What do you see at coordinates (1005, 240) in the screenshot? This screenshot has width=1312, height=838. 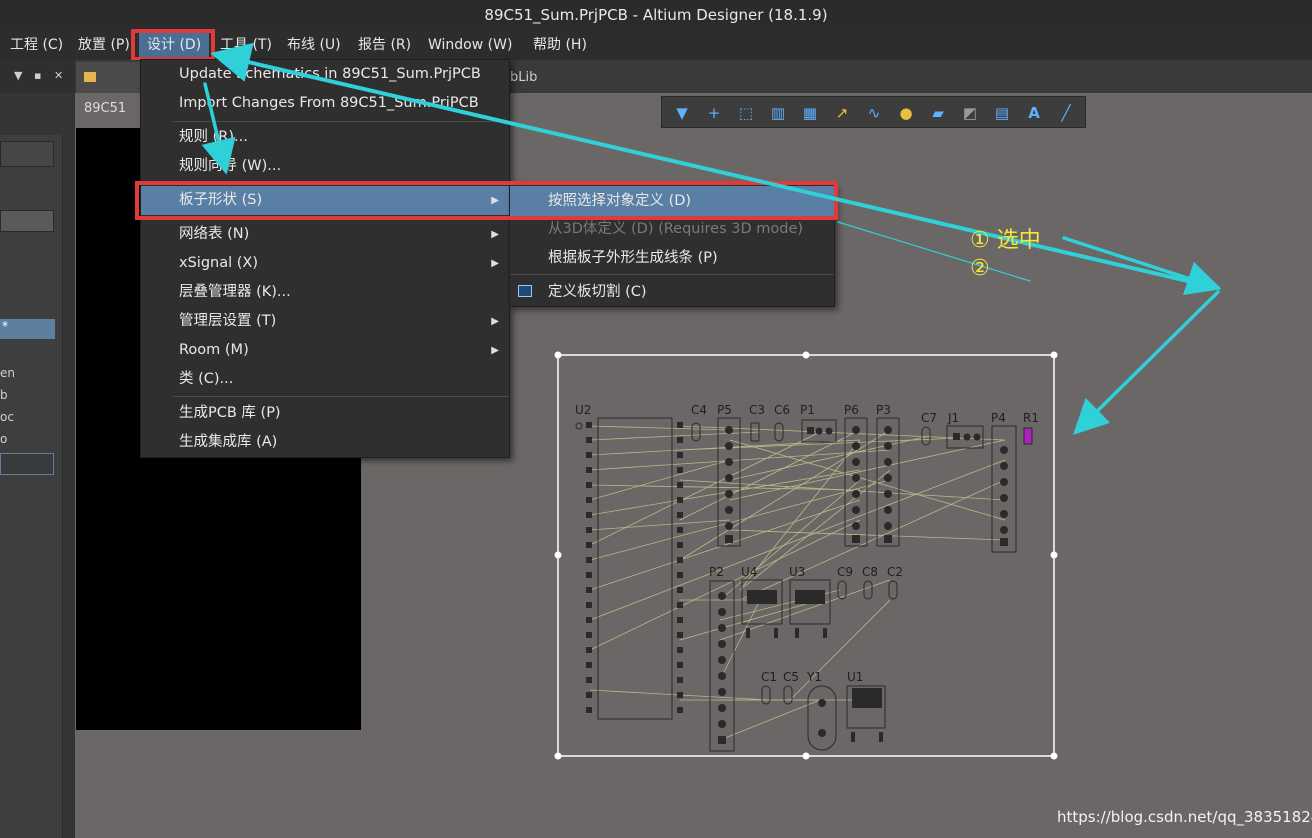 I see `step1-annotation: ① 选中` at bounding box center [1005, 240].